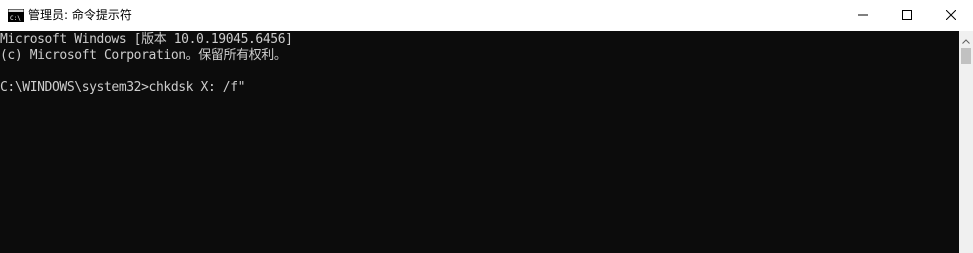 The height and width of the screenshot is (253, 973). Describe the element at coordinates (123, 87) in the screenshot. I see `console-line-command: C:\WINDOWS\system32>chkdsk X: /f"` at that location.